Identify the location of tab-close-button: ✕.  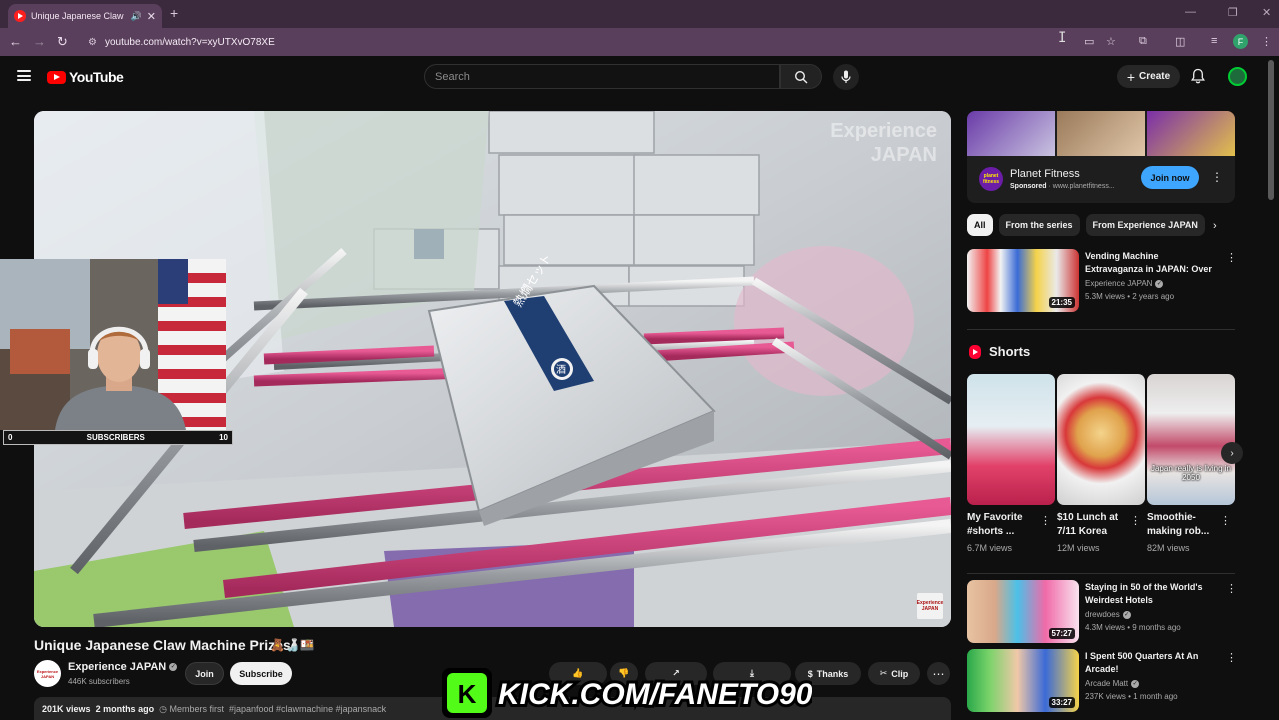
(151, 16).